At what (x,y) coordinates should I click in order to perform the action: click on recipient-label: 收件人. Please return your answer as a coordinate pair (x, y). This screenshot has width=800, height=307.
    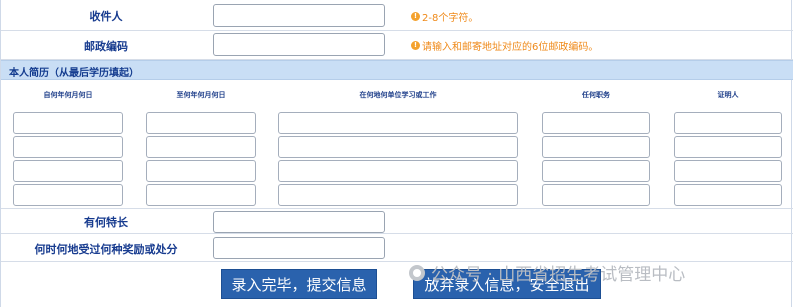
    Looking at the image, I should click on (106, 16).